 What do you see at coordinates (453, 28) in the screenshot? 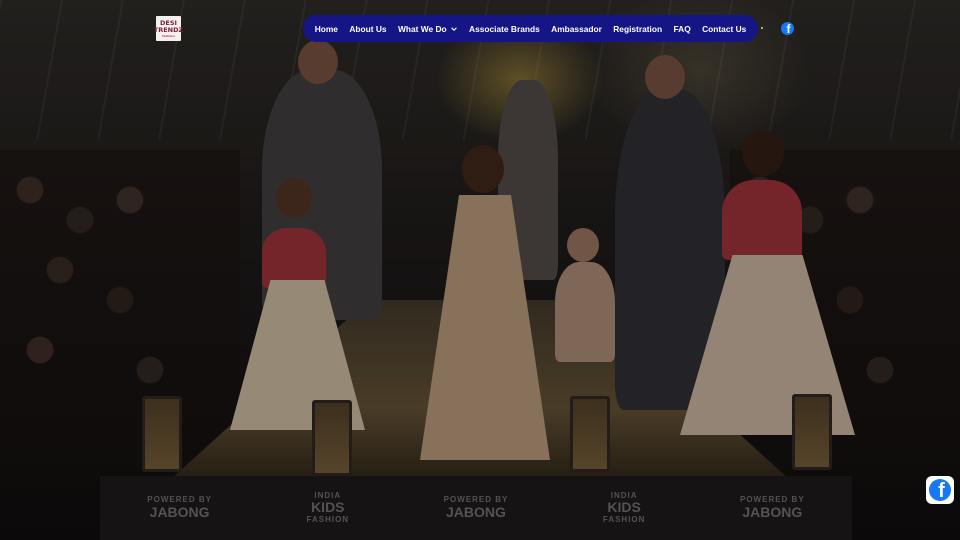
I see `chevron-down-icon` at bounding box center [453, 28].